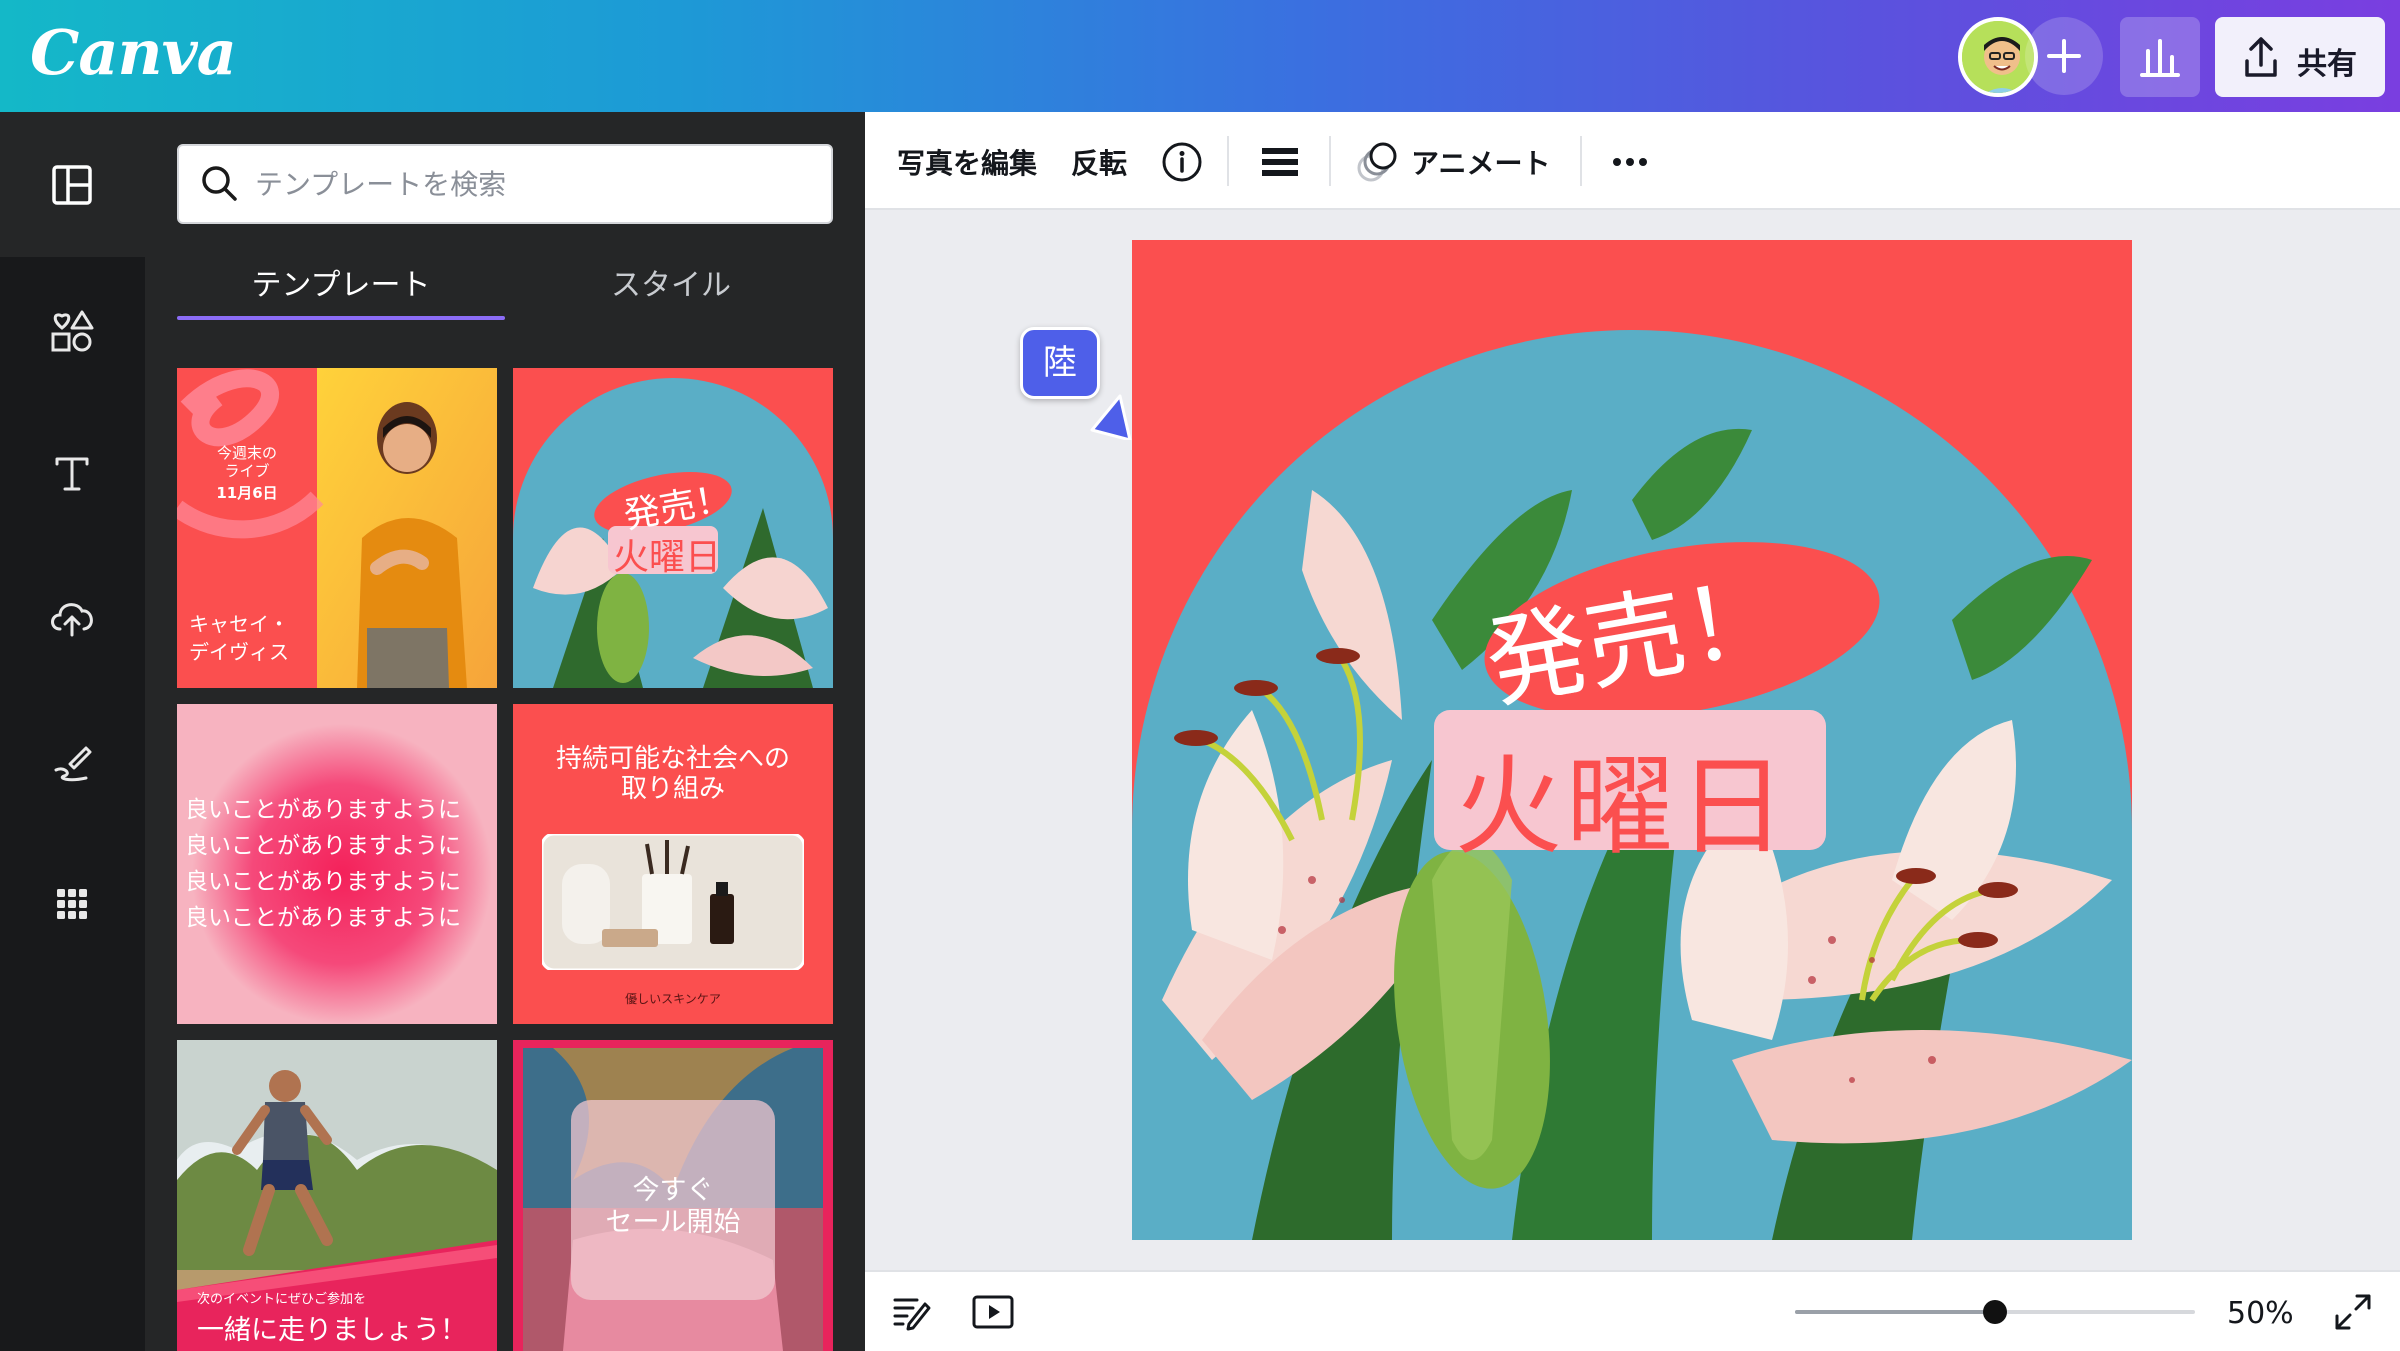 The image size is (2400, 1351). Describe the element at coordinates (667, 557) in the screenshot. I see `lily-line2: 火曜日` at that location.